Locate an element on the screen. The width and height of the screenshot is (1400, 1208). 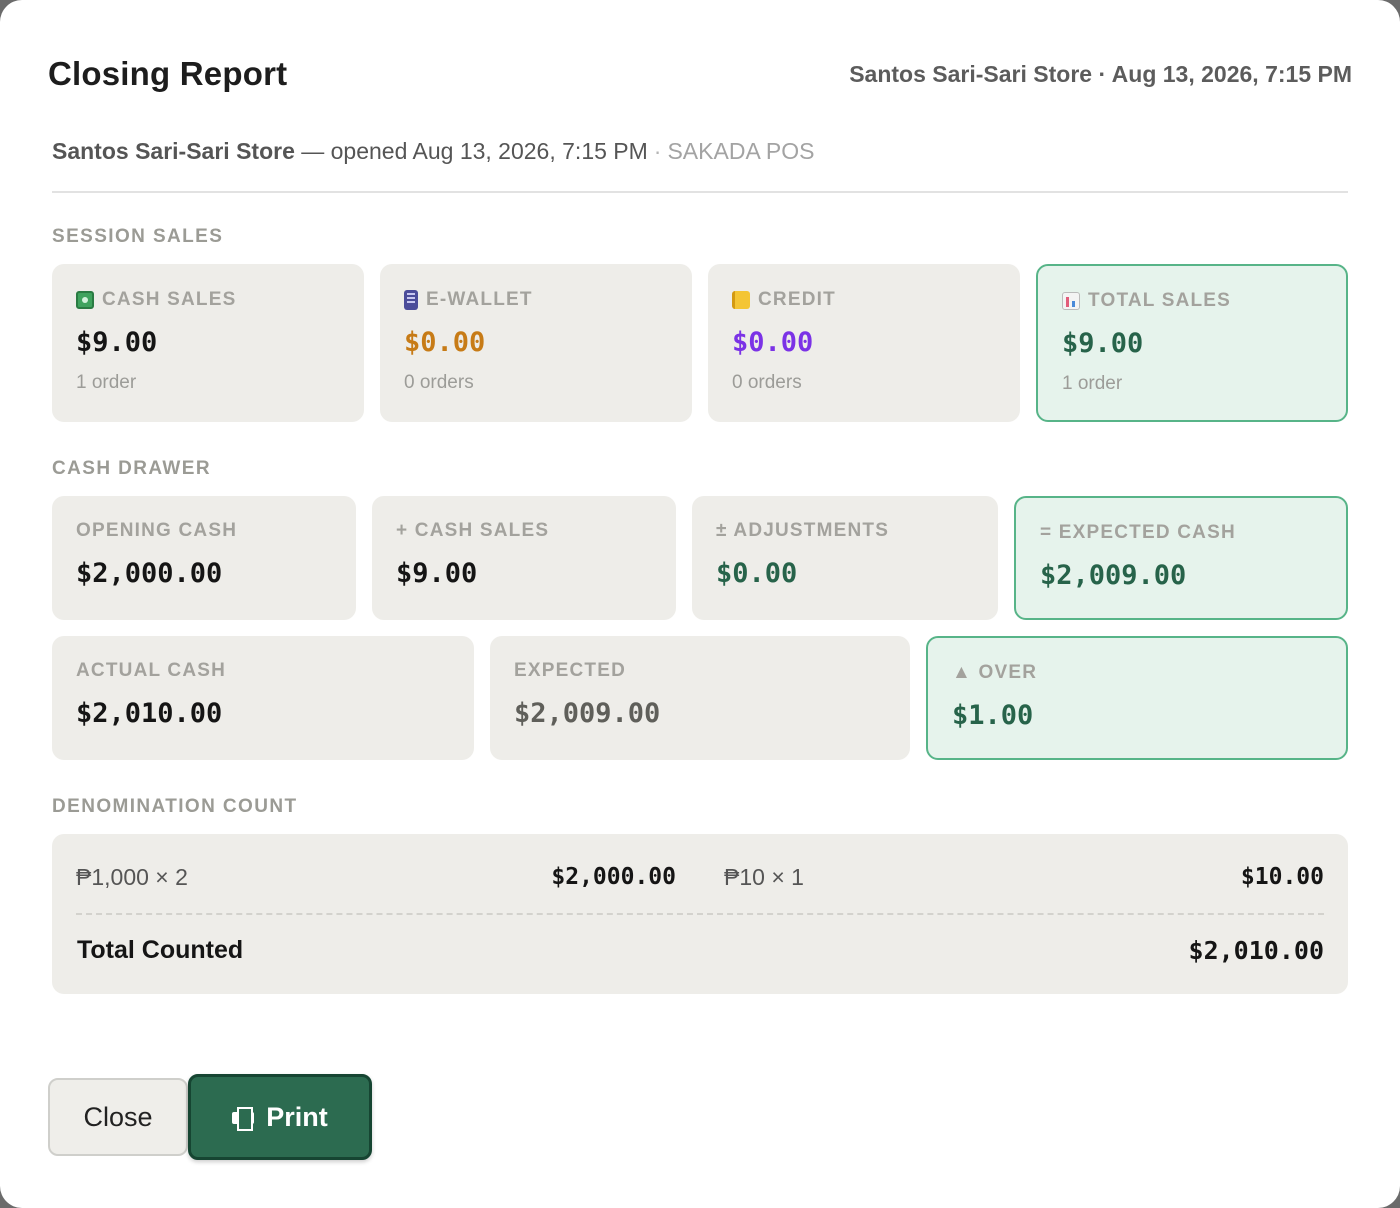
denomination-item-amount: $2,000.00 is located at coordinates (613, 877).